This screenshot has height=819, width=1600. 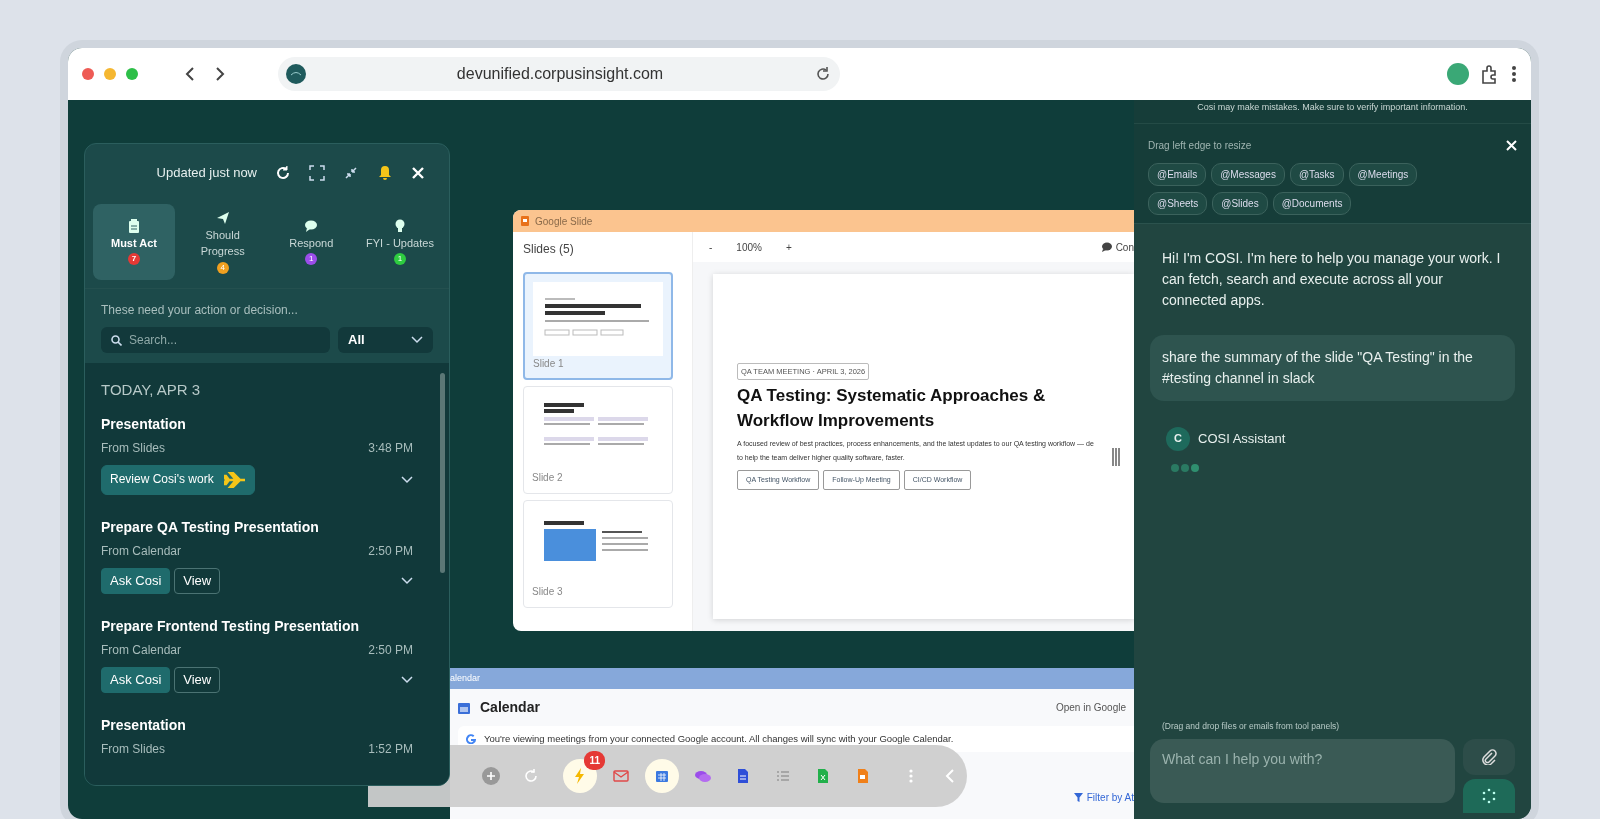 I want to click on assistant-avatar: C, so click(x=1178, y=438).